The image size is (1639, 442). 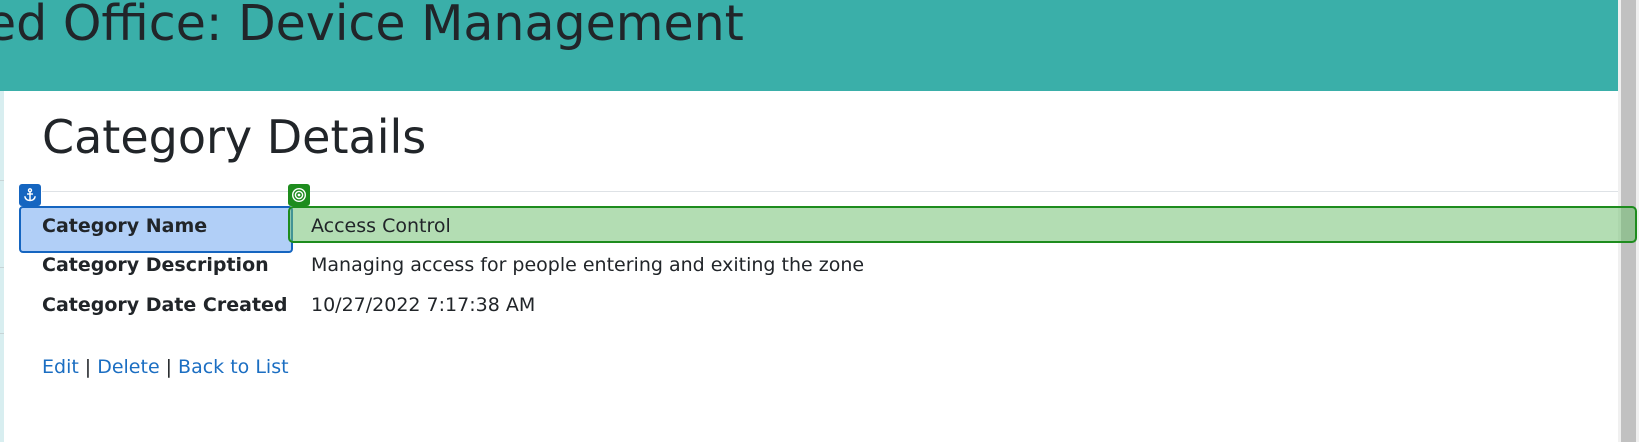 What do you see at coordinates (165, 305) in the screenshot?
I see `category-date-created-label: Category Date Created` at bounding box center [165, 305].